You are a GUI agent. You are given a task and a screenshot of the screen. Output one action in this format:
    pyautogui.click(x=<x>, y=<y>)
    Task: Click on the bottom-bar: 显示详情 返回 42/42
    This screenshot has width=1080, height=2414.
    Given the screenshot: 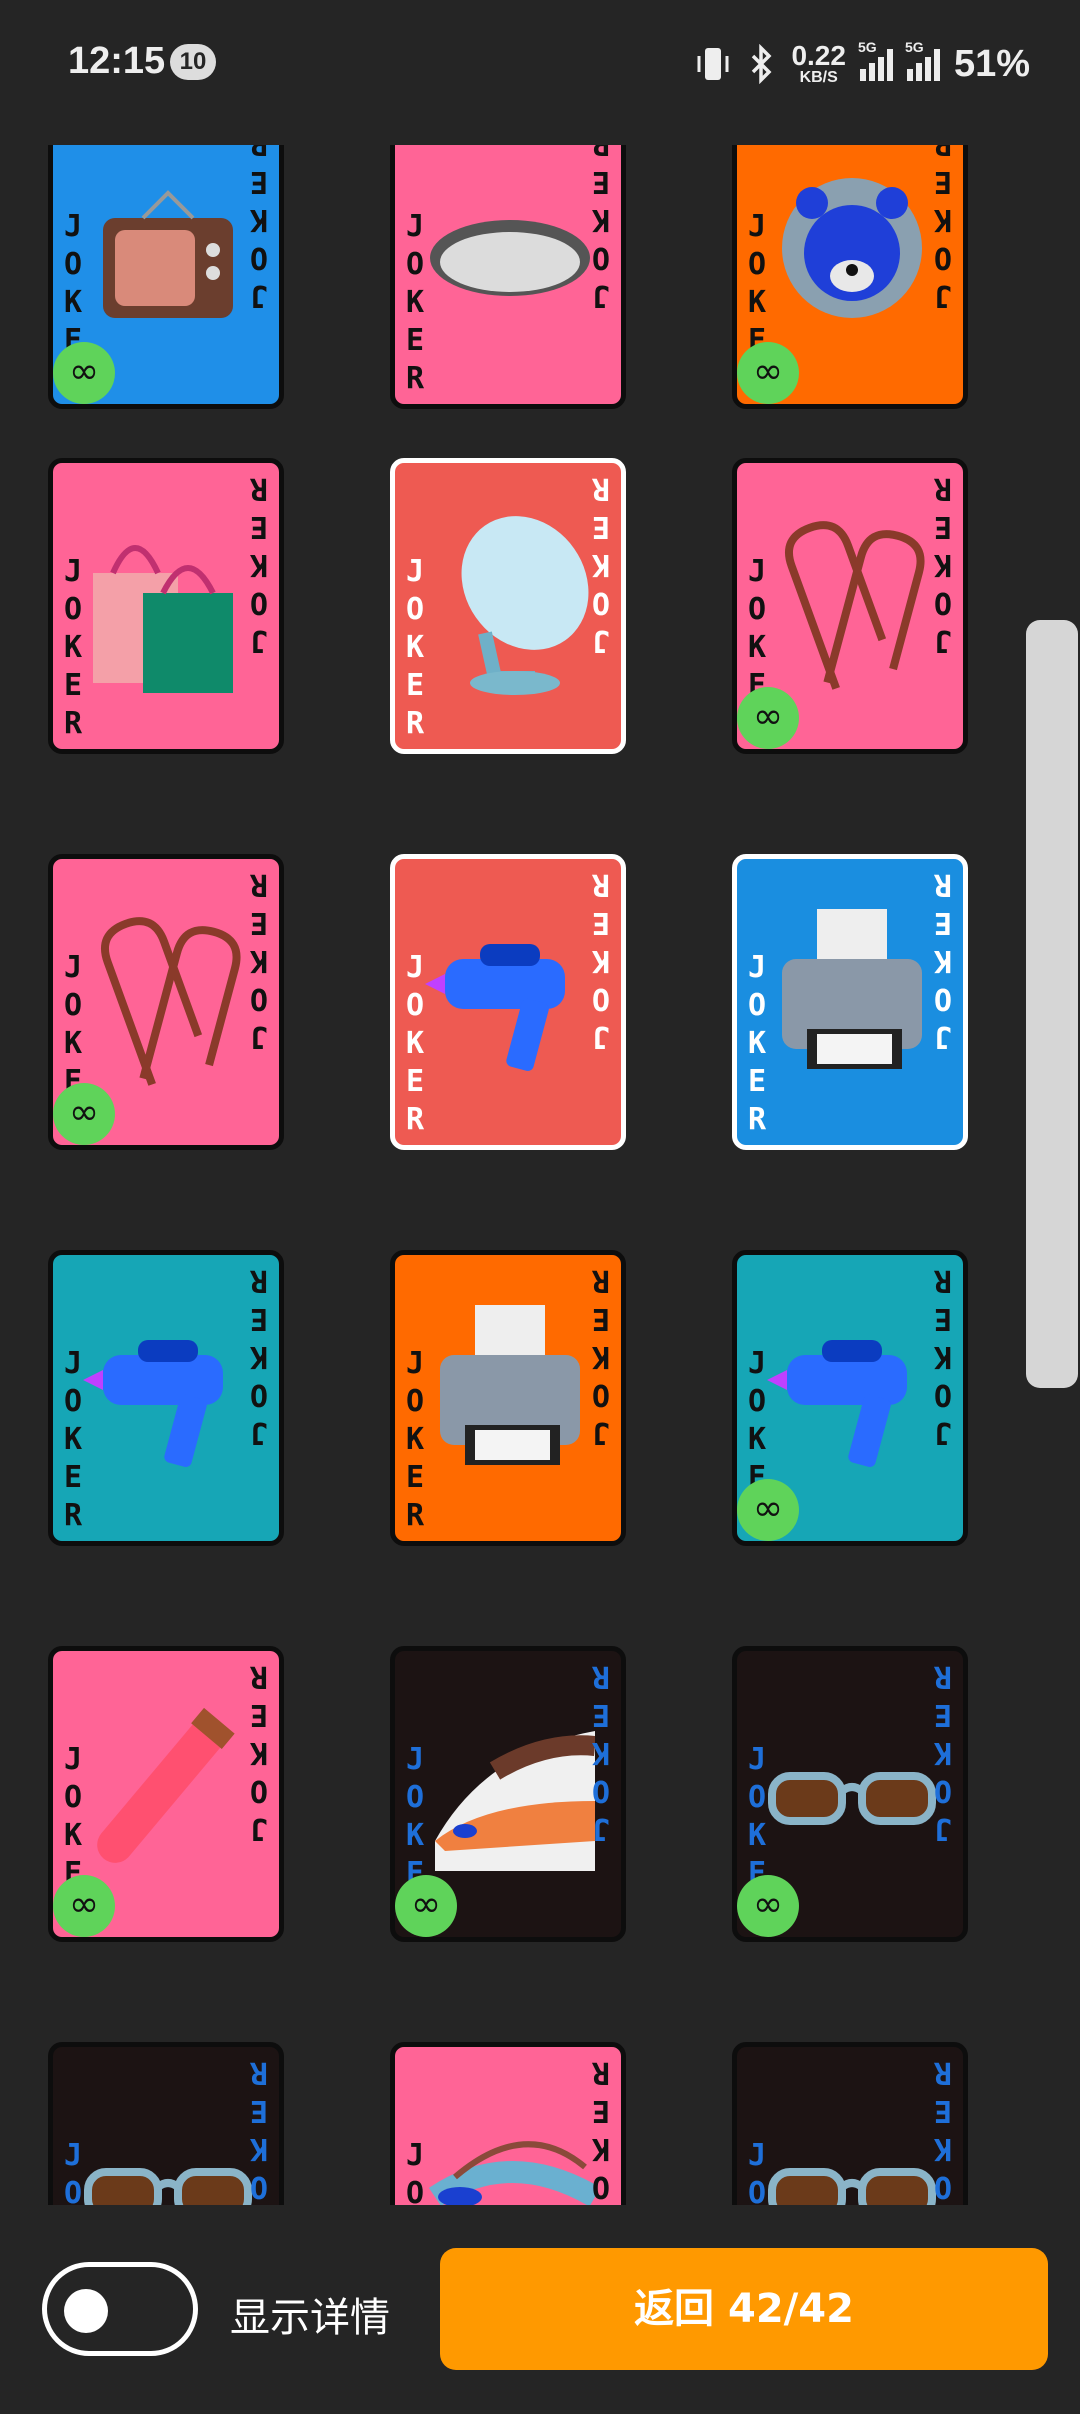 What is the action you would take?
    pyautogui.click(x=540, y=2309)
    